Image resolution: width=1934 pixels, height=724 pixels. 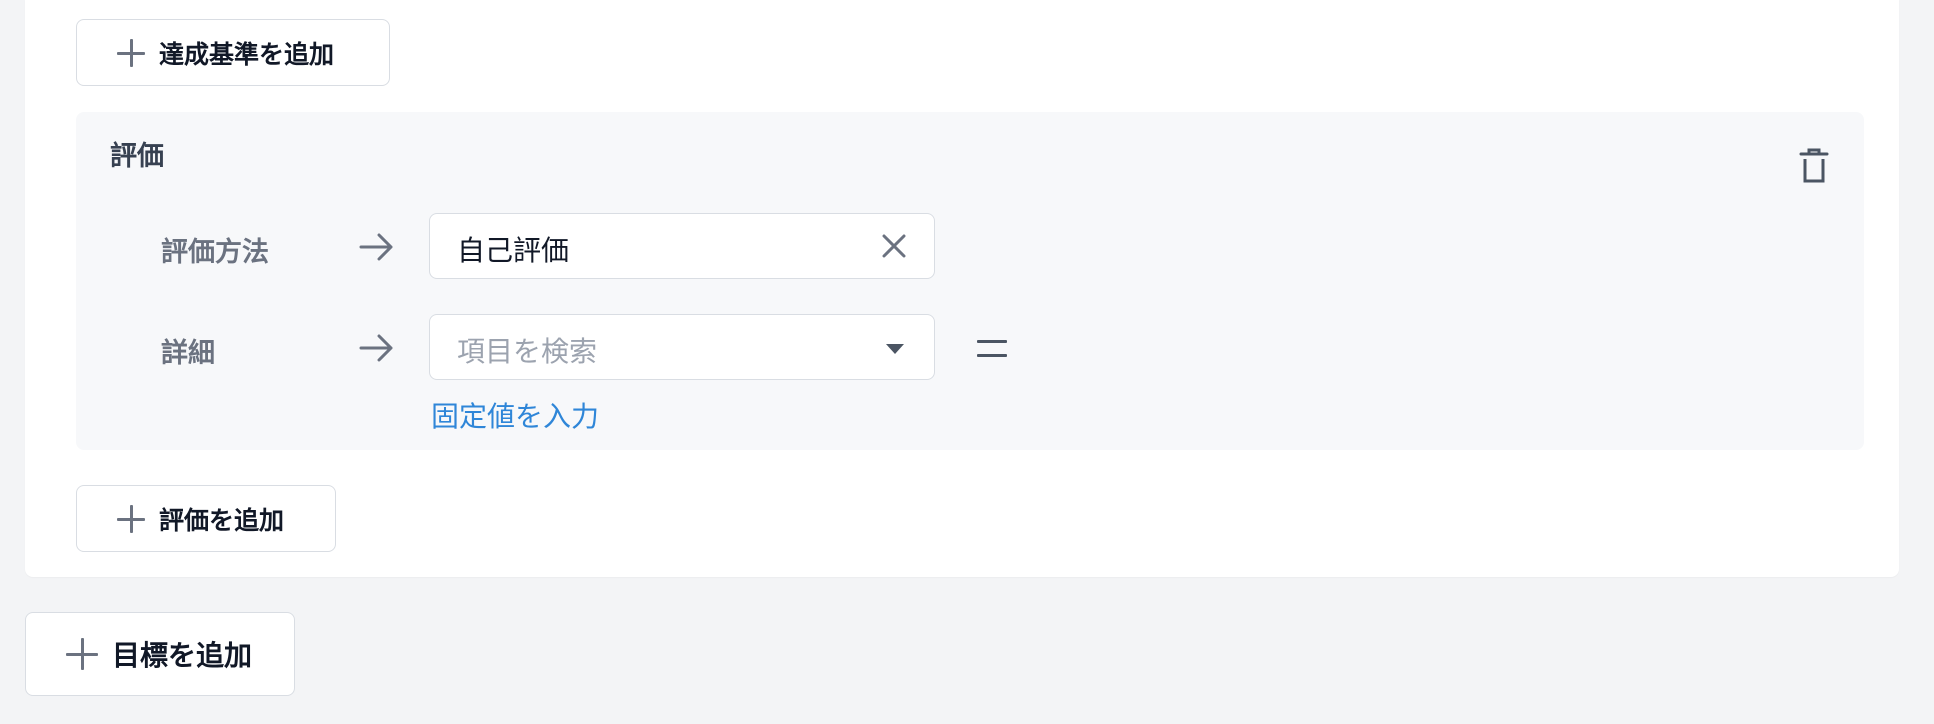 What do you see at coordinates (247, 54) in the screenshot?
I see `add-criterion-label: 達成基準を追加` at bounding box center [247, 54].